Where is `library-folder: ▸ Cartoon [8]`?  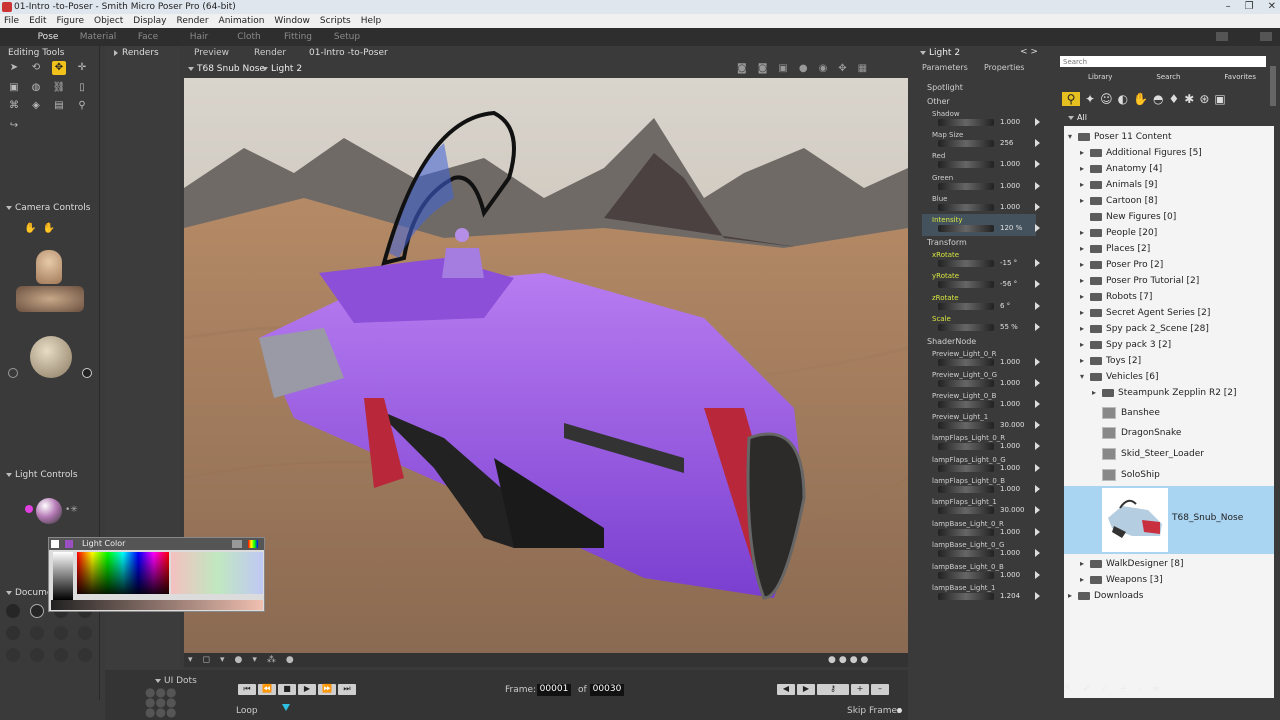
library-folder: ▸ Cartoon [8] is located at coordinates (1118, 201).